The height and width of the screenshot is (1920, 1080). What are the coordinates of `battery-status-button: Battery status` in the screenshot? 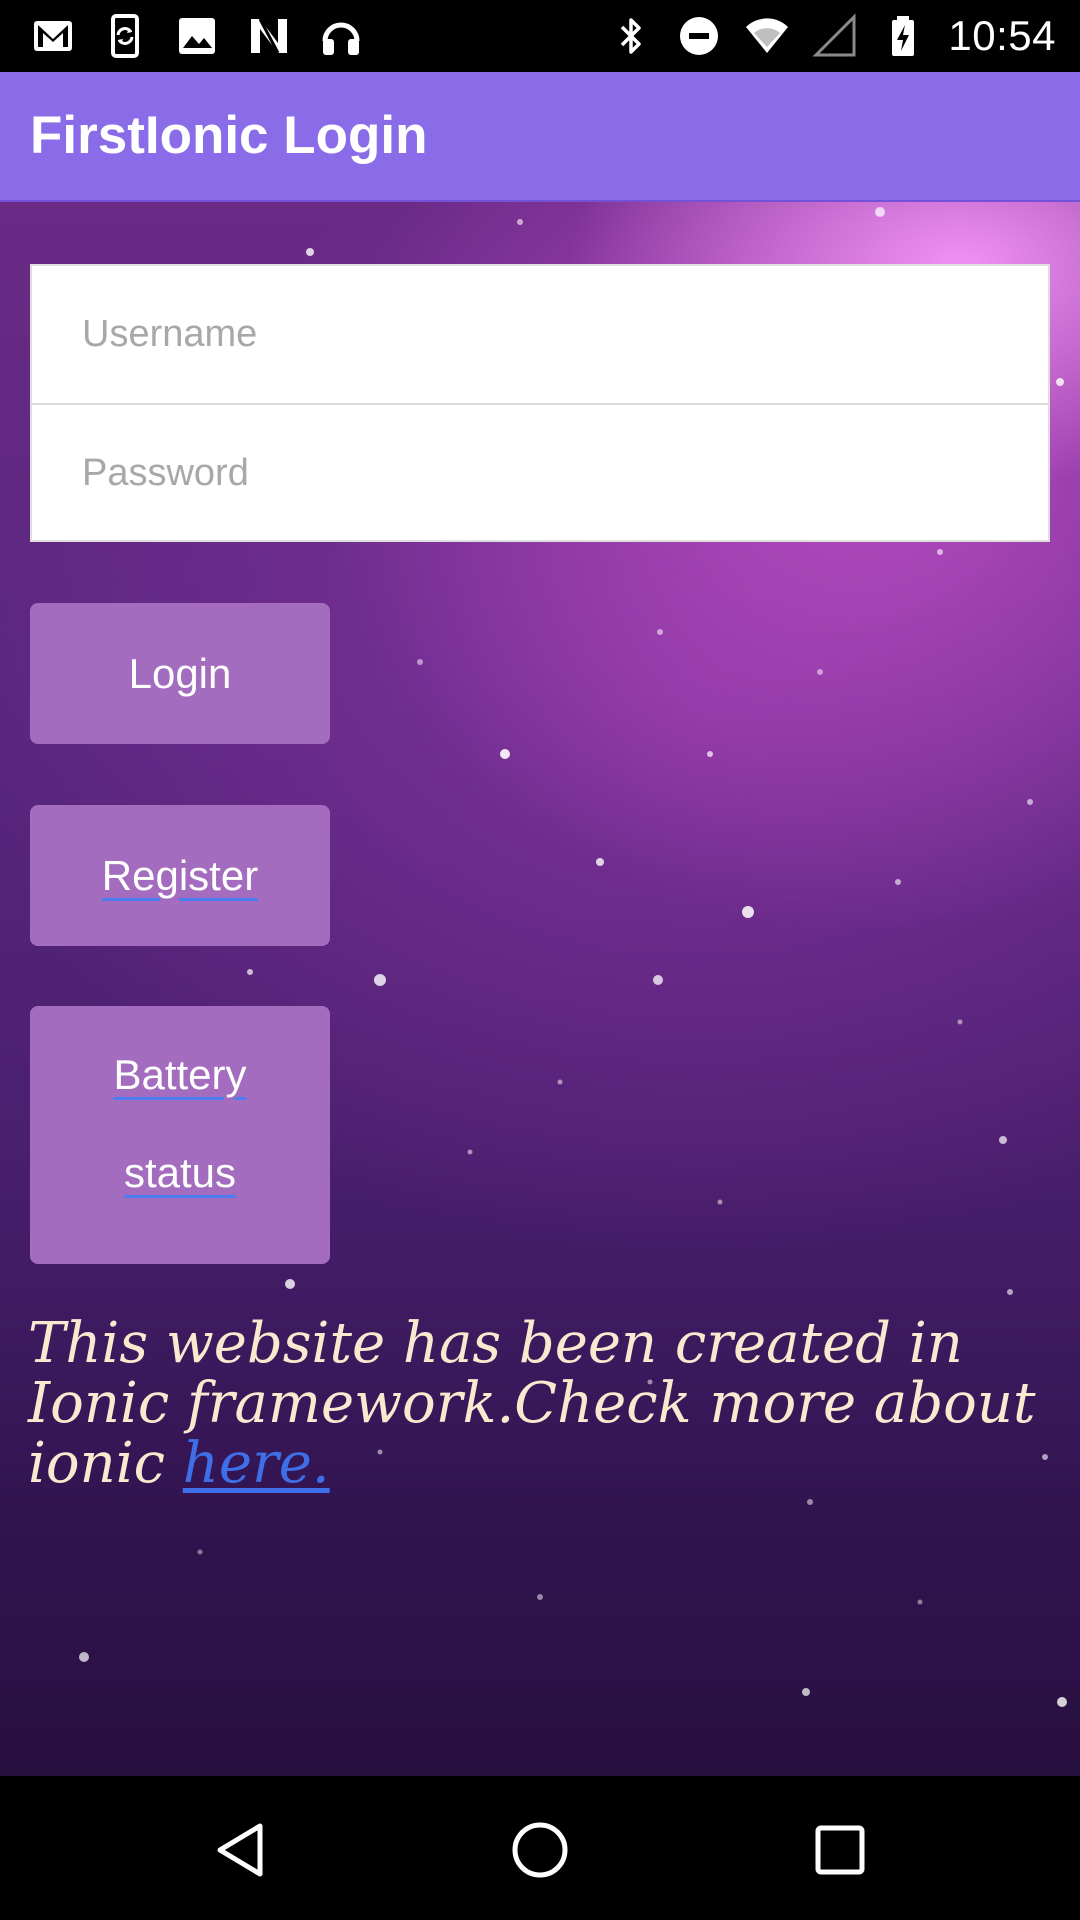 It's located at (180, 1135).